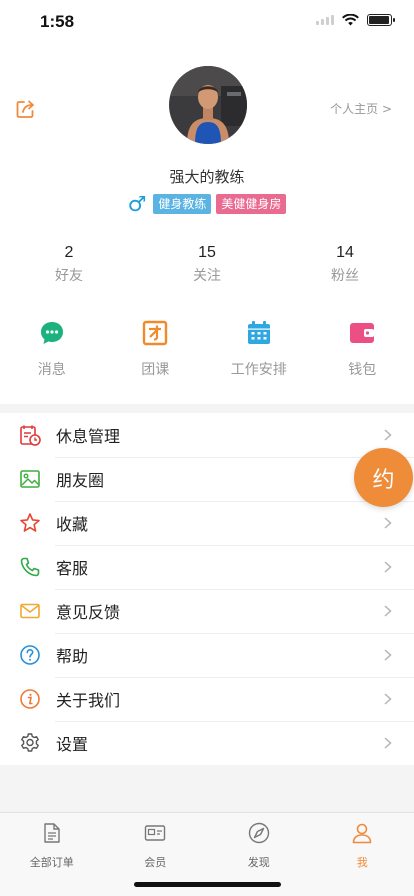  Describe the element at coordinates (258, 833) in the screenshot. I see `compass-icon` at that location.